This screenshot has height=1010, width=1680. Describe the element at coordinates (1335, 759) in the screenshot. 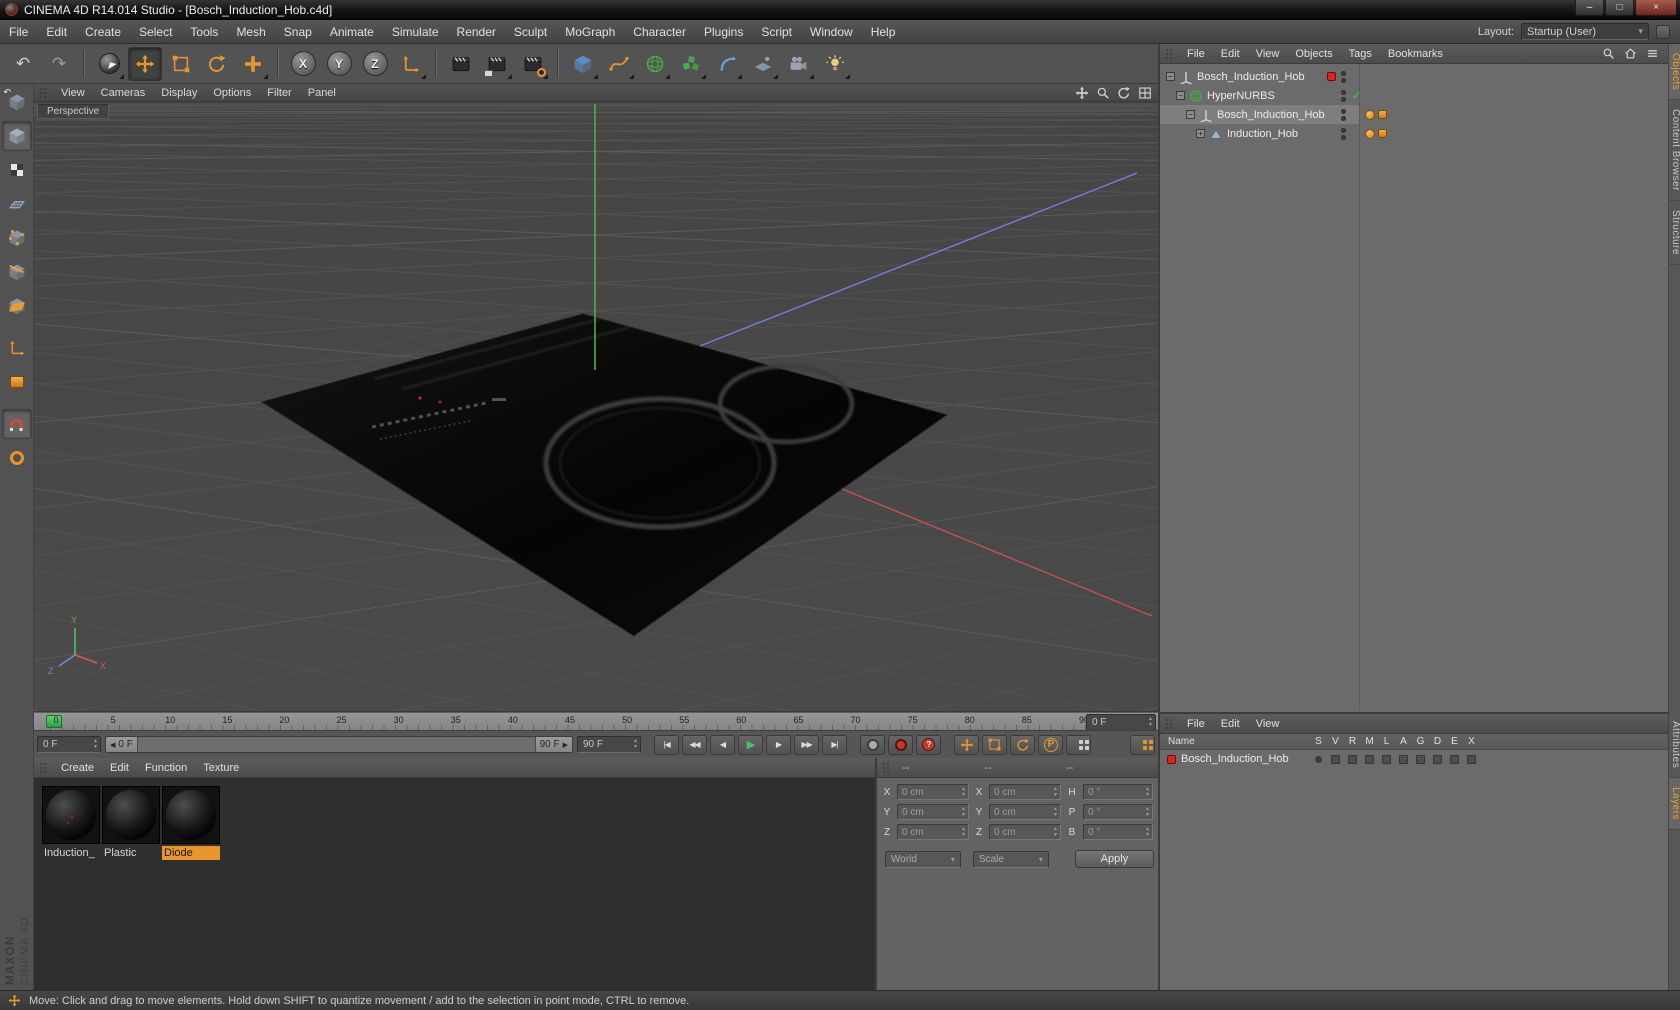

I see `layer-toggle-v` at that location.